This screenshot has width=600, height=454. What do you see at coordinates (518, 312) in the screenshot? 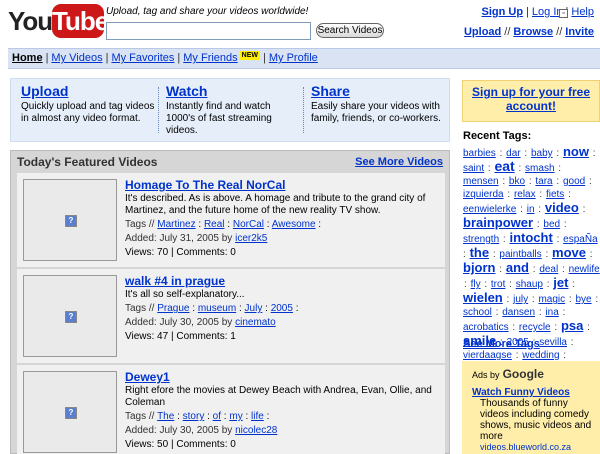
I see `tag-cloud-link: dansen` at bounding box center [518, 312].